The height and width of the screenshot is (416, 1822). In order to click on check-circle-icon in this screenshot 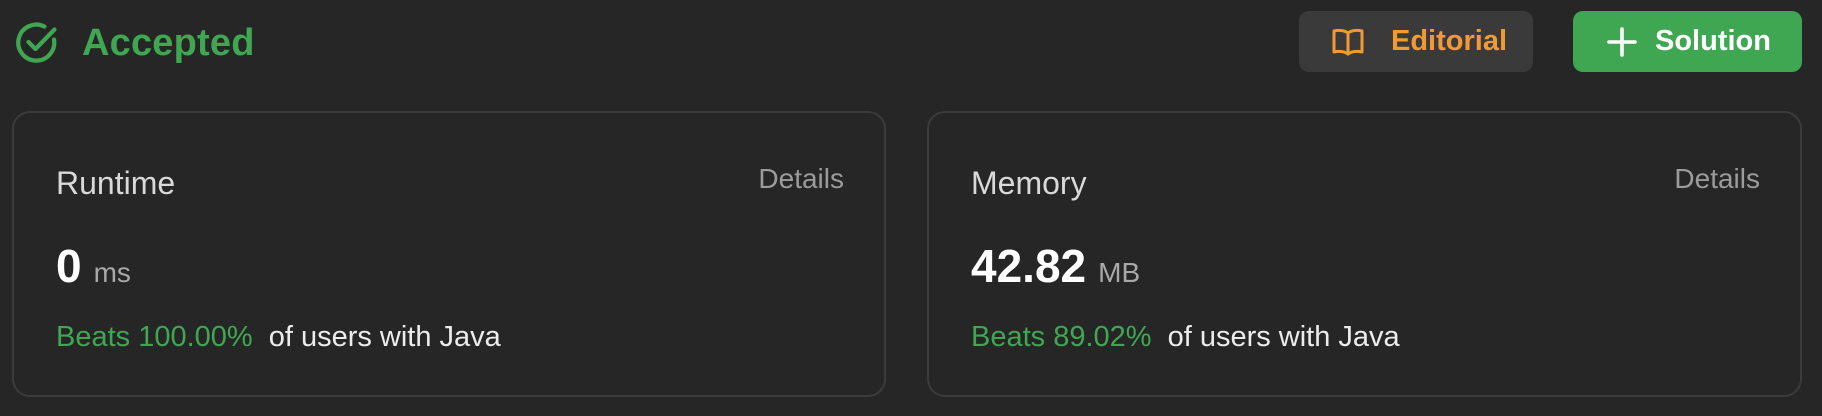, I will do `click(37, 43)`.